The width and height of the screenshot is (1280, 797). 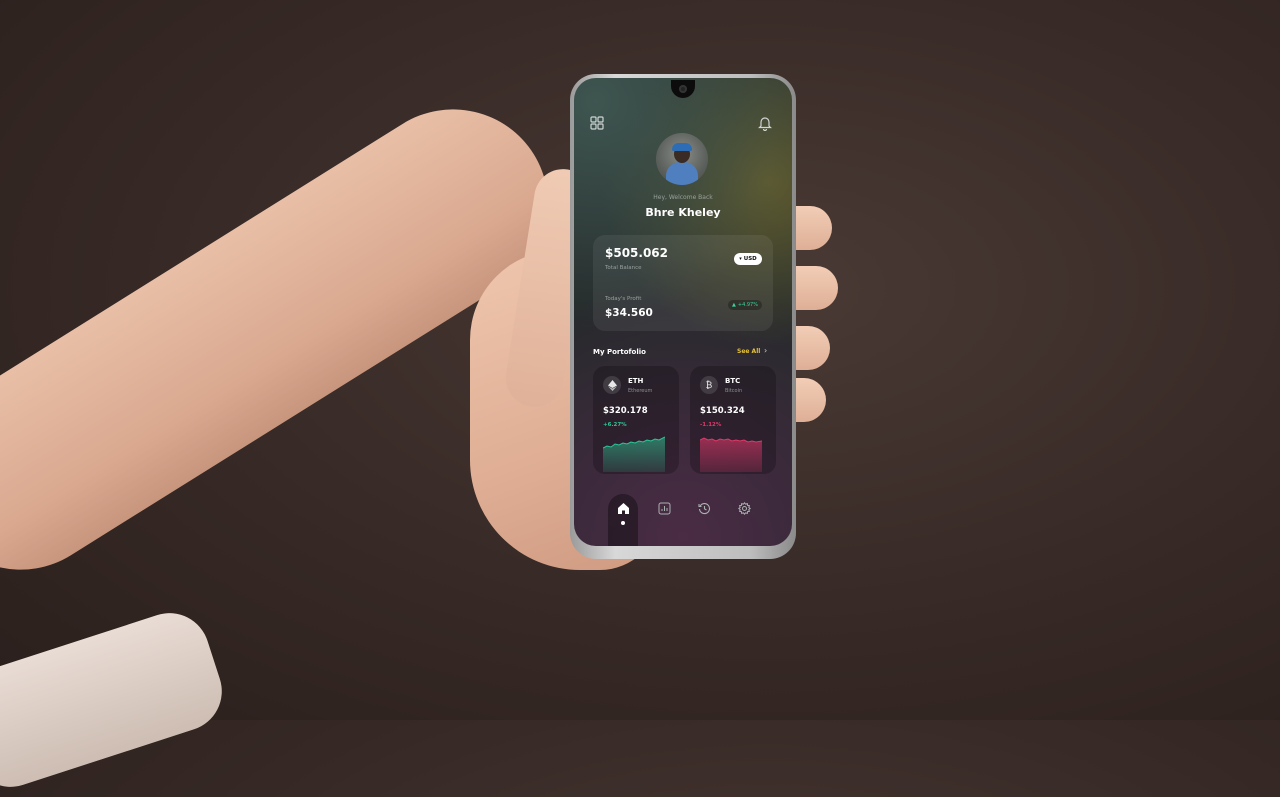 What do you see at coordinates (636, 420) in the screenshot?
I see `coin-card-eth: ETH Ethereum $320.178 +6.27%` at bounding box center [636, 420].